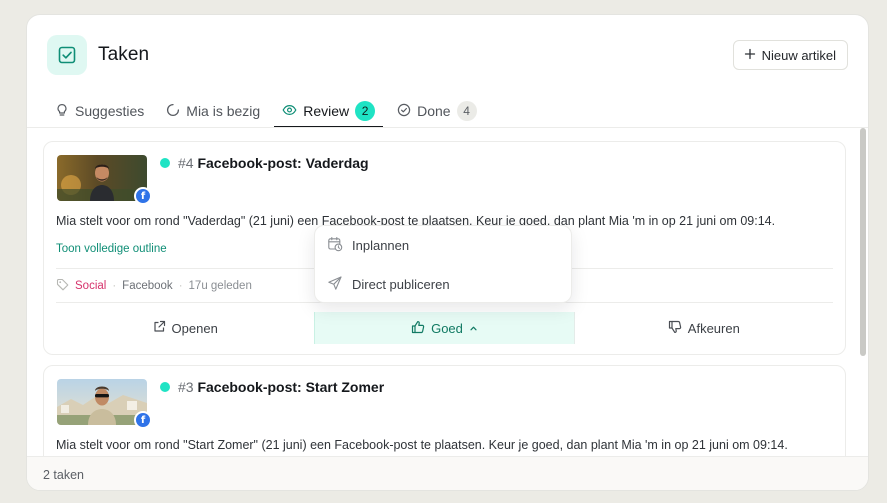 This screenshot has height=503, width=887. Describe the element at coordinates (335, 284) in the screenshot. I see `send-icon` at that location.